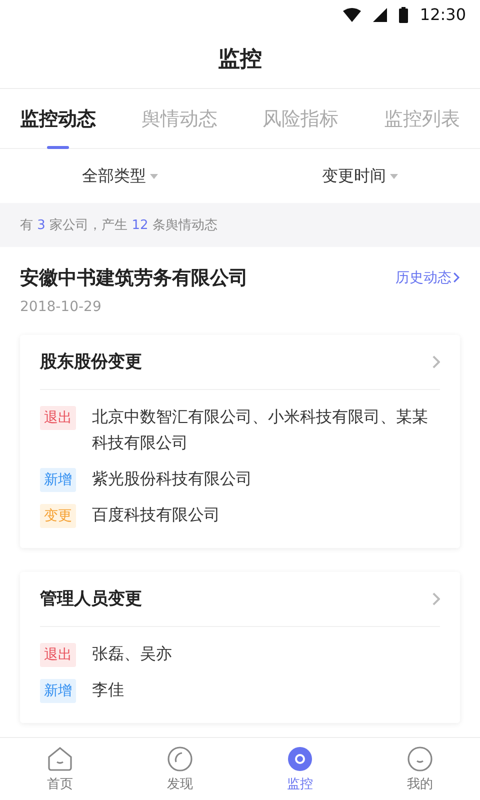  Describe the element at coordinates (260, 430) in the screenshot. I see `entry-text: 北京中数智汇有限公司、小米科技有限司、某某科技有限公司` at that location.